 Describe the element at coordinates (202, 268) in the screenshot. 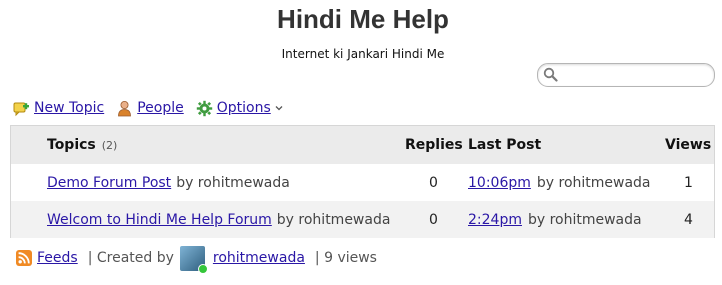

I see `online-status-dot` at that location.